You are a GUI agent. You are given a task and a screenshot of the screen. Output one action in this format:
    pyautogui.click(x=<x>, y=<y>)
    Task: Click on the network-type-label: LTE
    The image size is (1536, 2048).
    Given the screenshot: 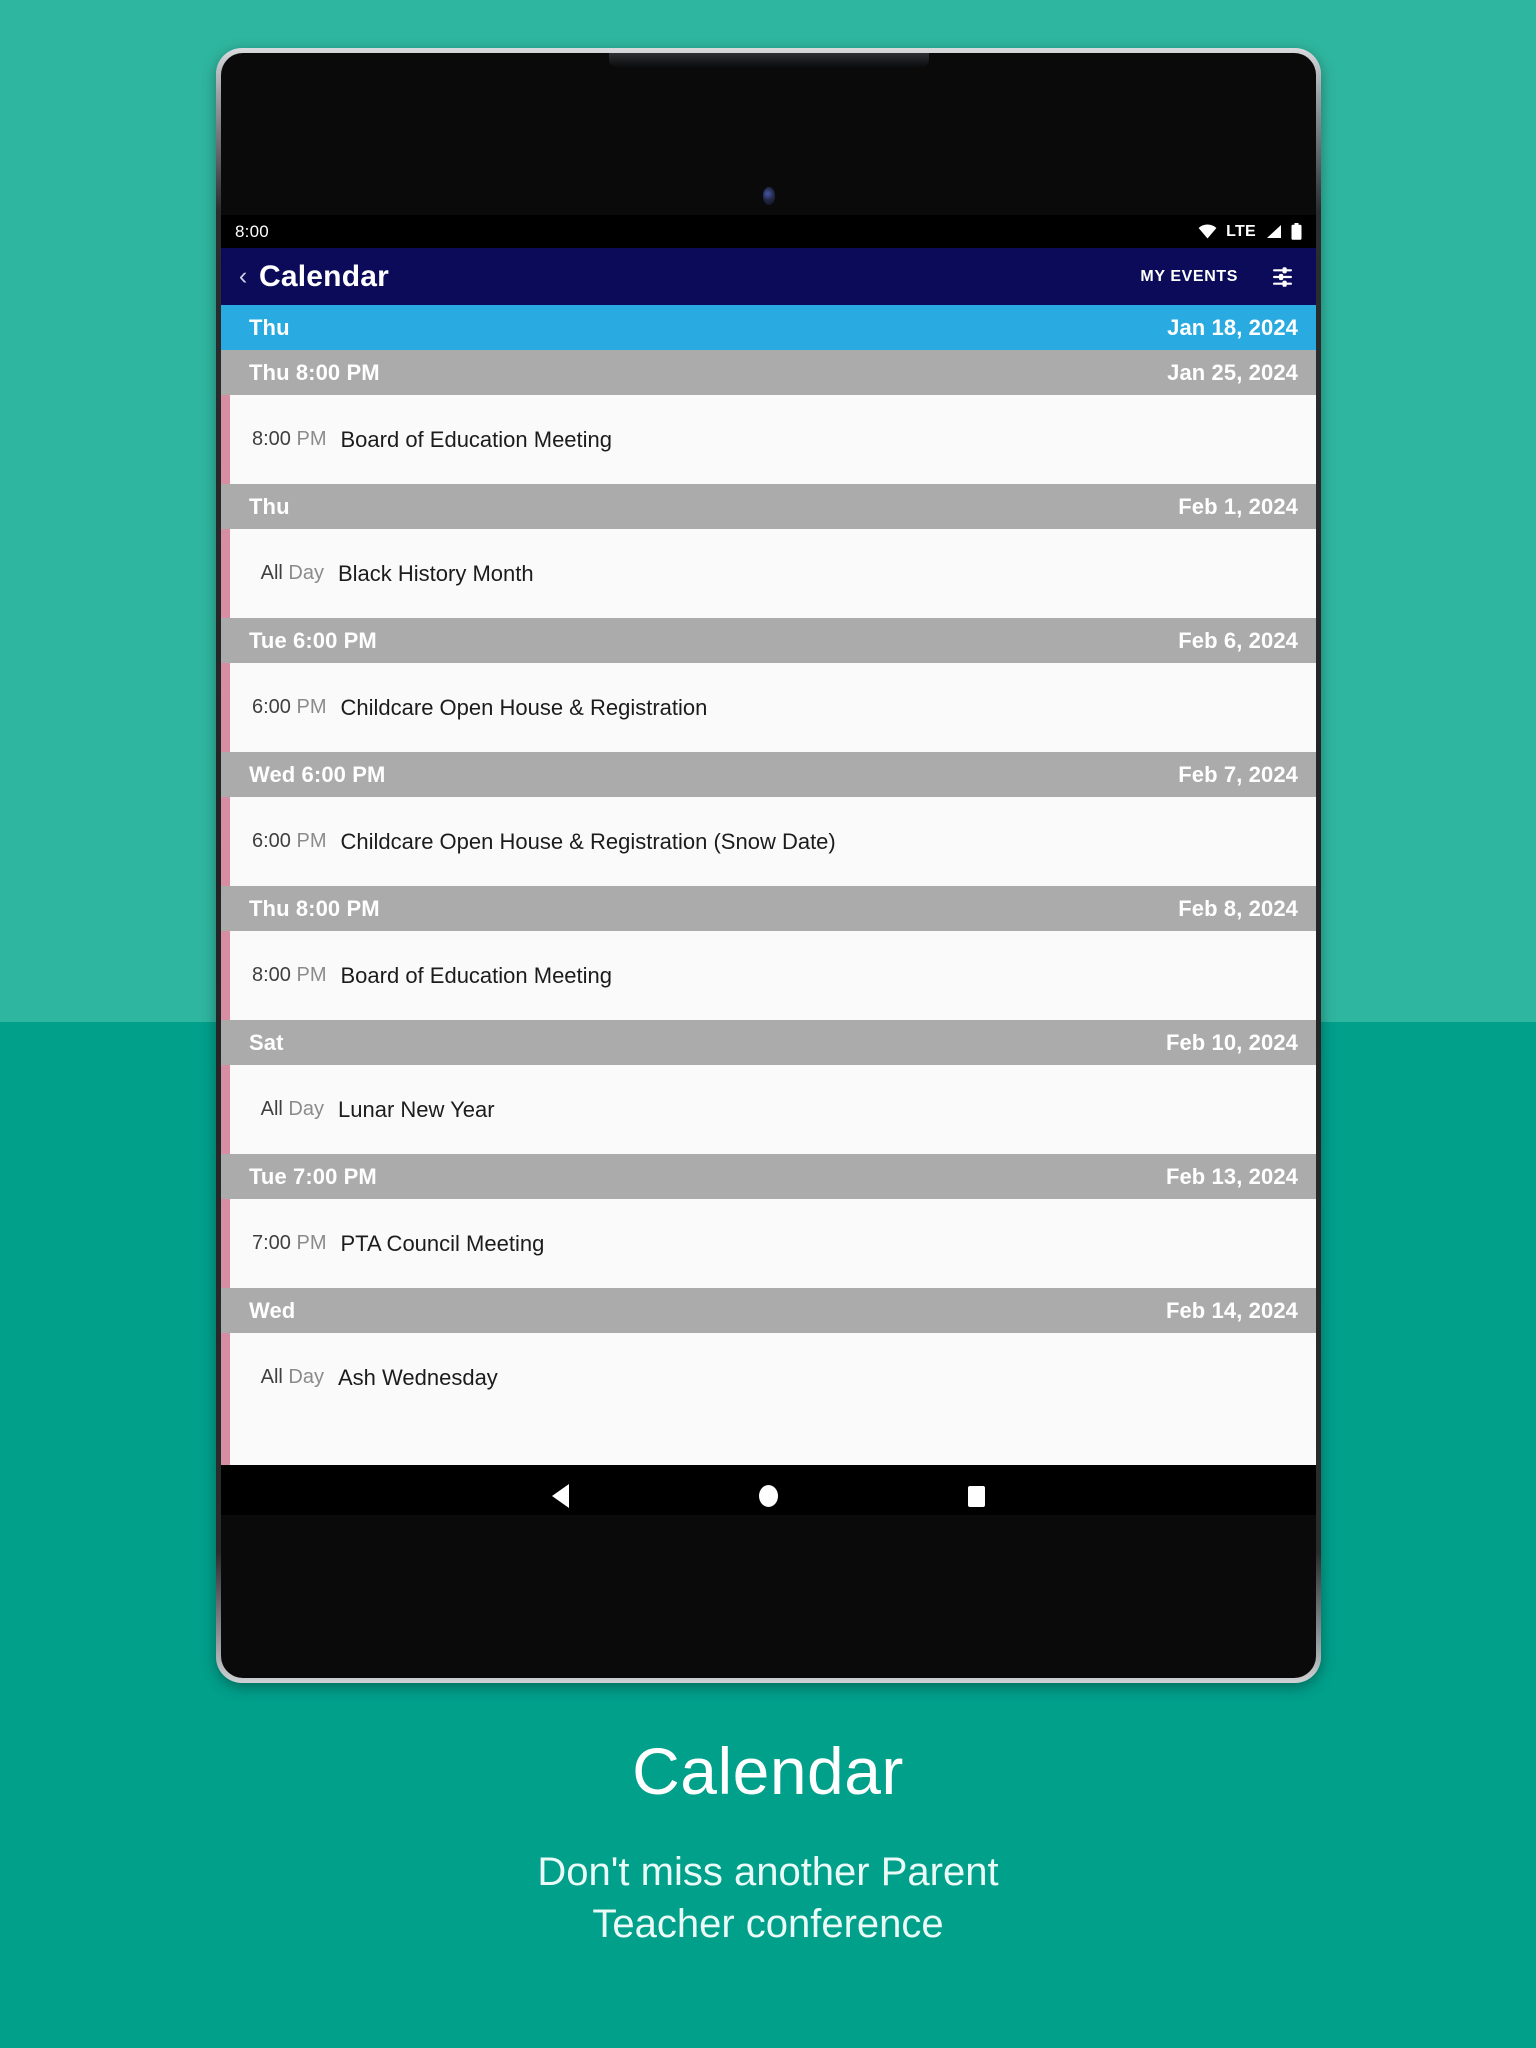 What is the action you would take?
    pyautogui.click(x=1241, y=231)
    